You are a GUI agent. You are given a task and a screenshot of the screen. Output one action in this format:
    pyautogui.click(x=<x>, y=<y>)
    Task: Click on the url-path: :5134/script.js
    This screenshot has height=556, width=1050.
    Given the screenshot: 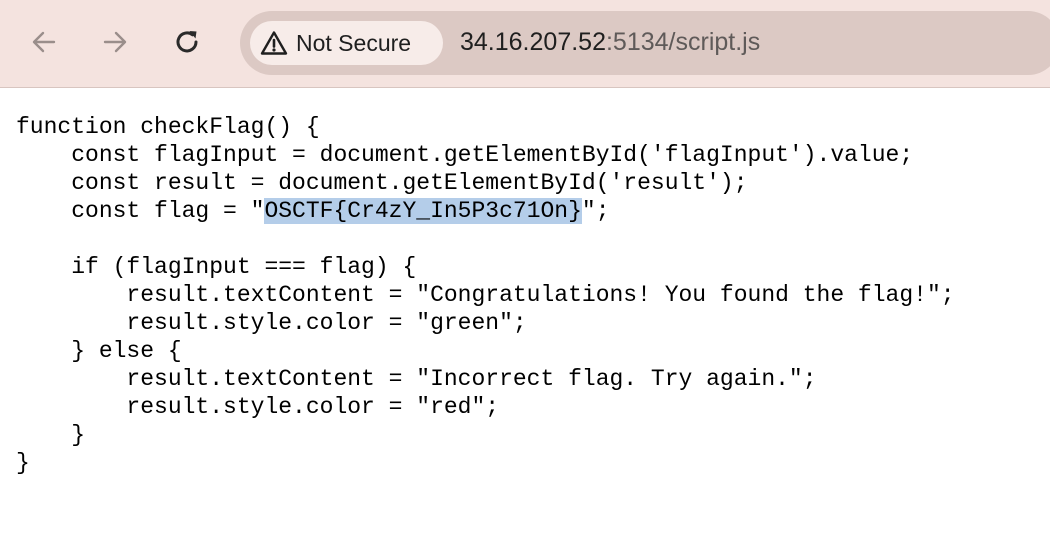 What is the action you would take?
    pyautogui.click(x=683, y=42)
    